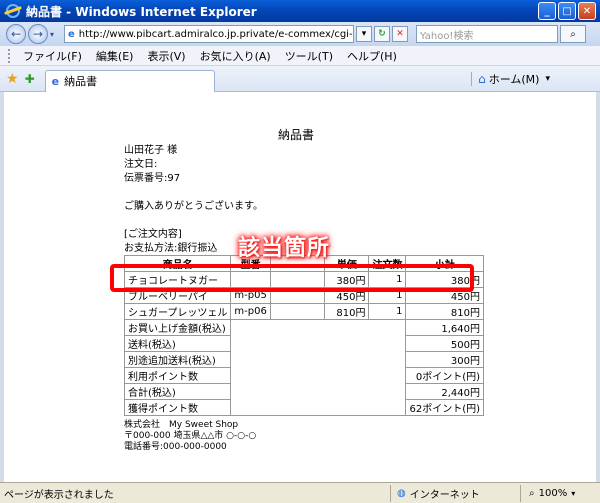  Describe the element at coordinates (309, 56) in the screenshot. I see `menu-tools: ツール(T)` at that location.